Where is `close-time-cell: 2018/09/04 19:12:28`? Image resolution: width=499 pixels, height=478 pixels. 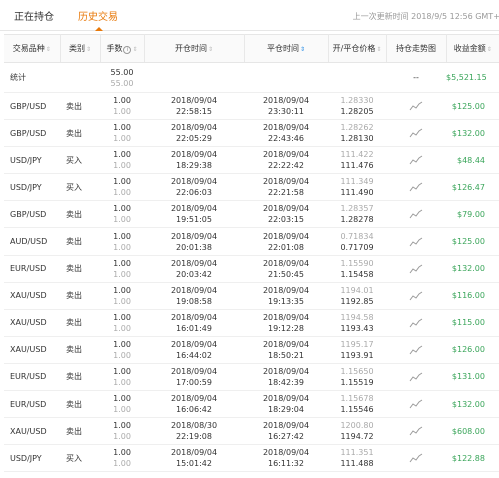 close-time-cell: 2018/09/04 19:12:28 is located at coordinates (286, 323).